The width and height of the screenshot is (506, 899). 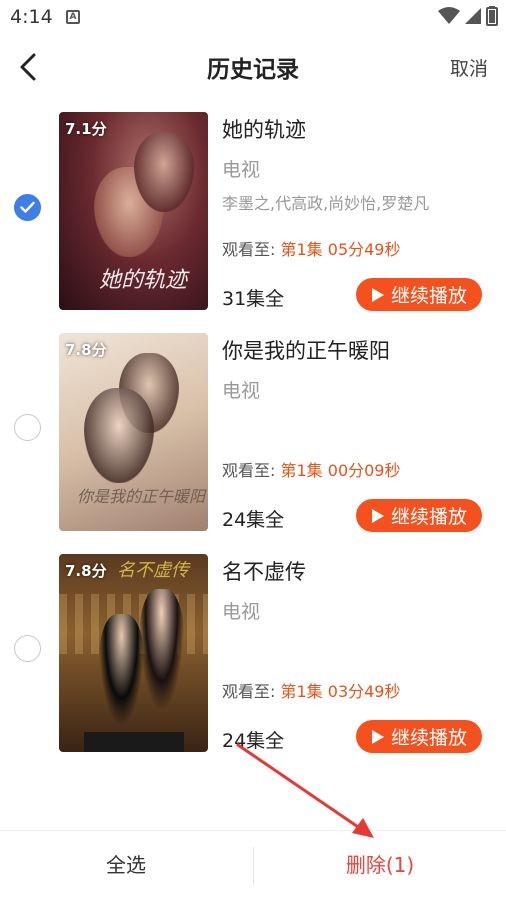 I want to click on item-title: 名不虚传, so click(x=264, y=572).